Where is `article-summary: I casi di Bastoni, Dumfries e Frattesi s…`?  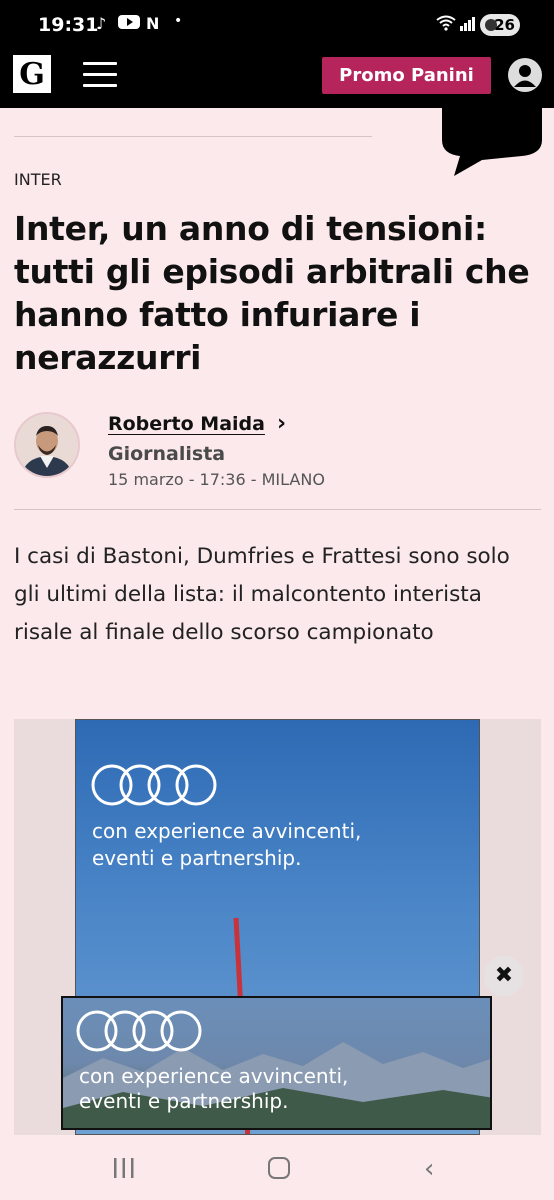
article-summary: I casi di Bastoni, Dumfries e Frattesi s… is located at coordinates (262, 594).